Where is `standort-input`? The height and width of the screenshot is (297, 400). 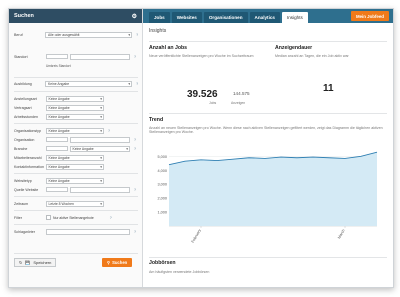
standort-input is located at coordinates (100, 56).